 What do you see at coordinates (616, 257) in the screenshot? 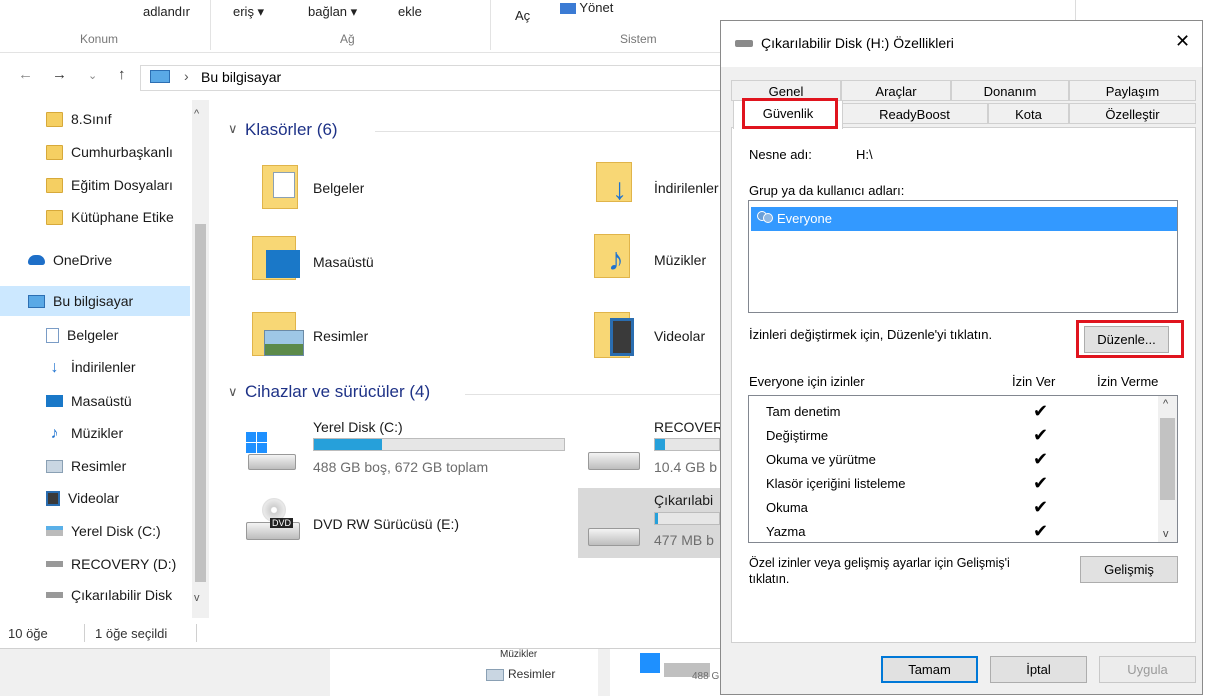
I see `music-folder-icon: ♪` at bounding box center [616, 257].